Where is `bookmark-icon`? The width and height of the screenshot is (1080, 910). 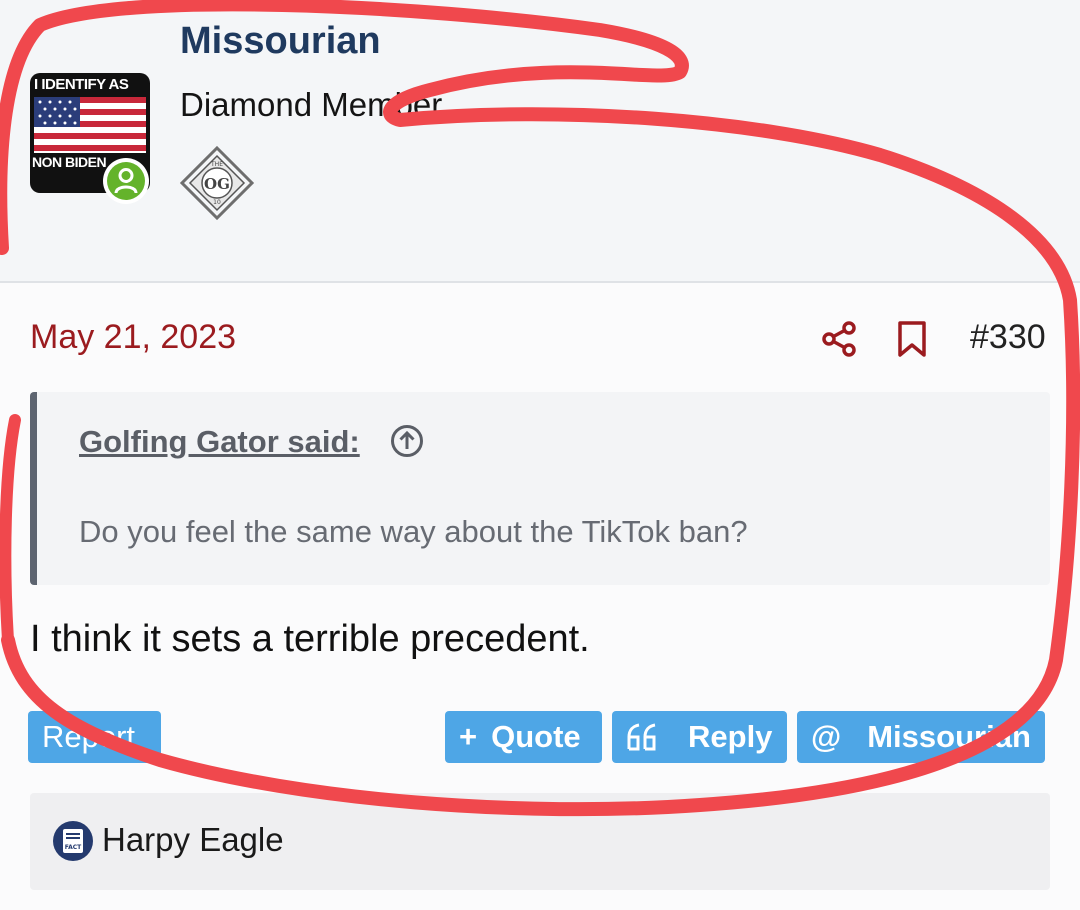 bookmark-icon is located at coordinates (912, 339).